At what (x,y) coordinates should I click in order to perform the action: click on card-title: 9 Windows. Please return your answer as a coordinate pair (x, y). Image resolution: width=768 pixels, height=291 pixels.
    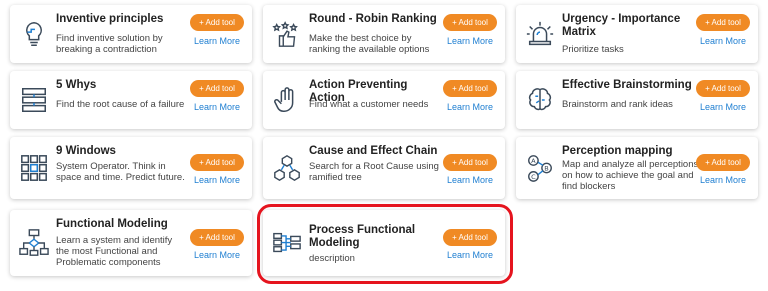
    Looking at the image, I should click on (86, 151).